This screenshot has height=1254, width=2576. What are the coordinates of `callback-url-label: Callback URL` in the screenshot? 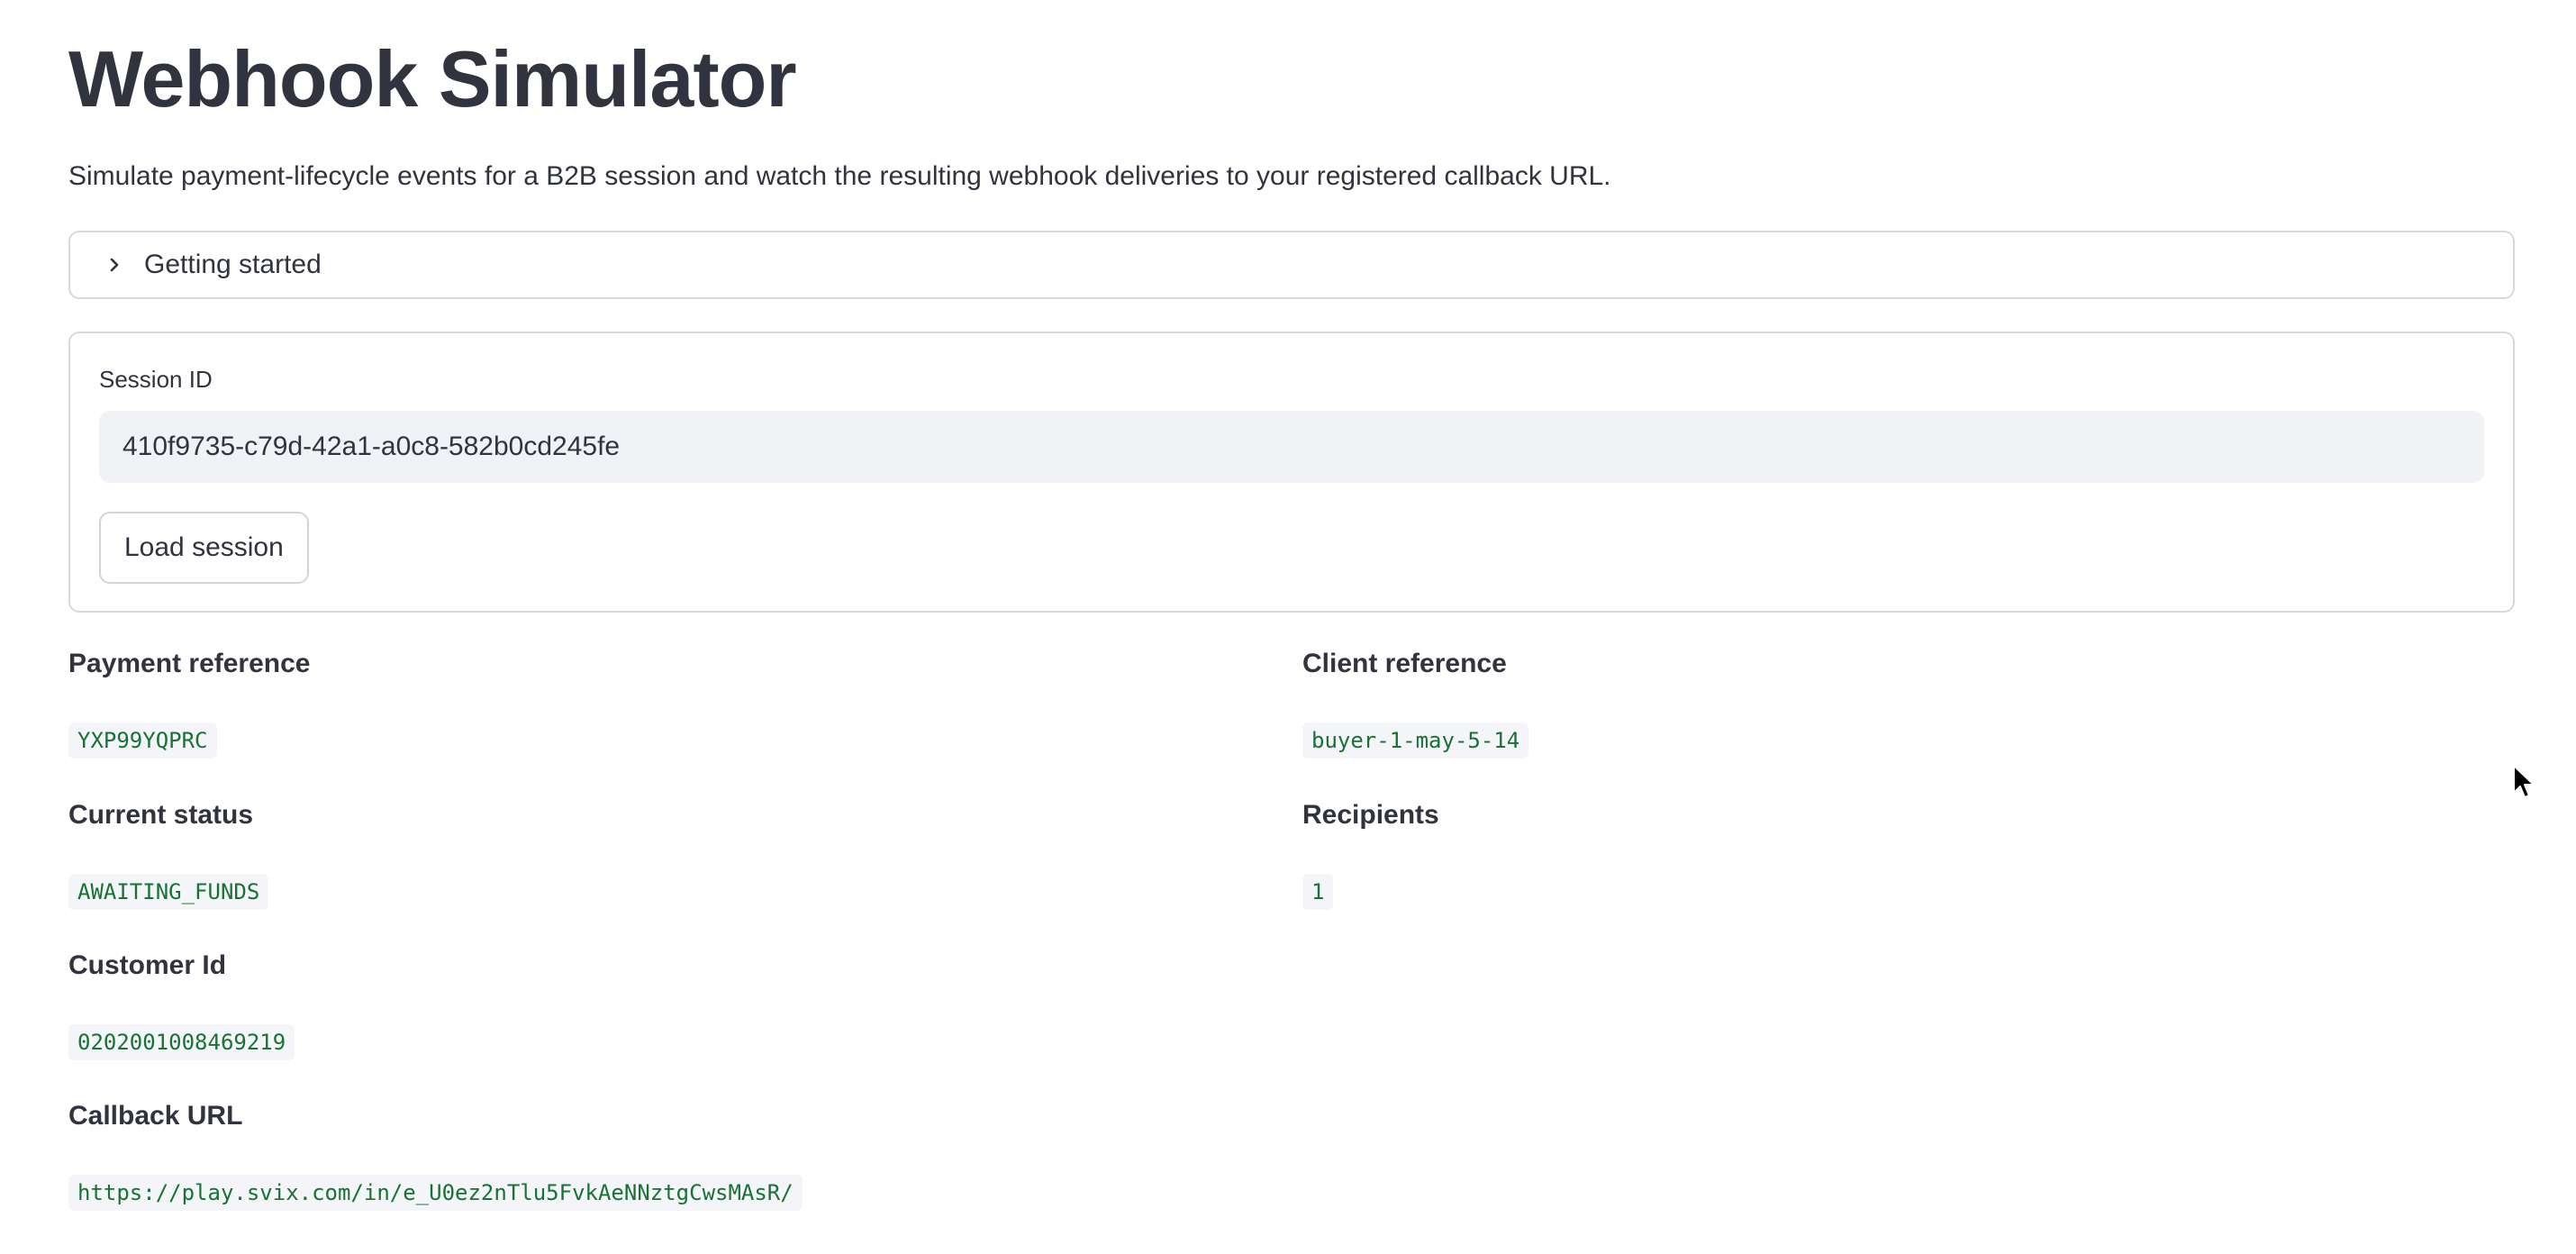 It's located at (155, 1116).